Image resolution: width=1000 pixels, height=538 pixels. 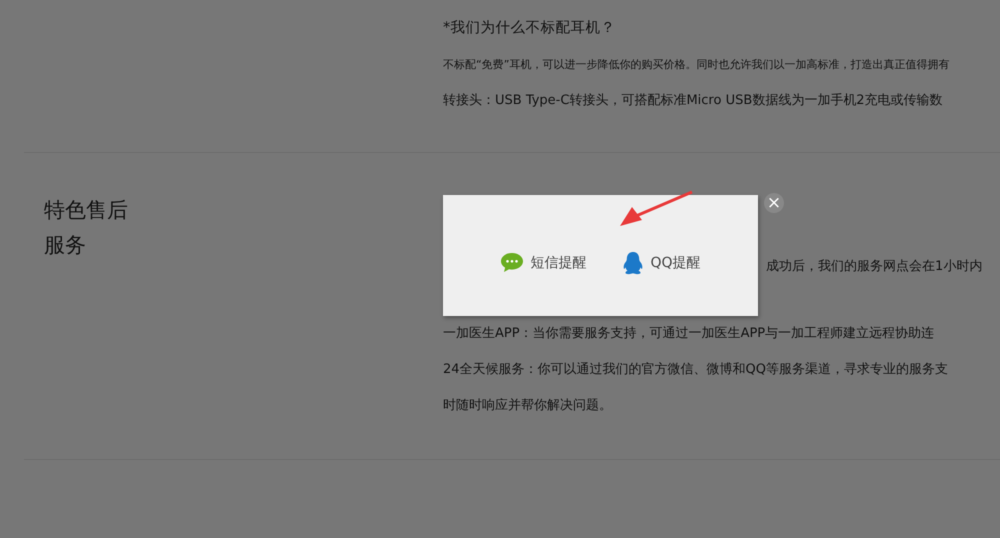 I want to click on section-heading: 服务, so click(x=65, y=245).